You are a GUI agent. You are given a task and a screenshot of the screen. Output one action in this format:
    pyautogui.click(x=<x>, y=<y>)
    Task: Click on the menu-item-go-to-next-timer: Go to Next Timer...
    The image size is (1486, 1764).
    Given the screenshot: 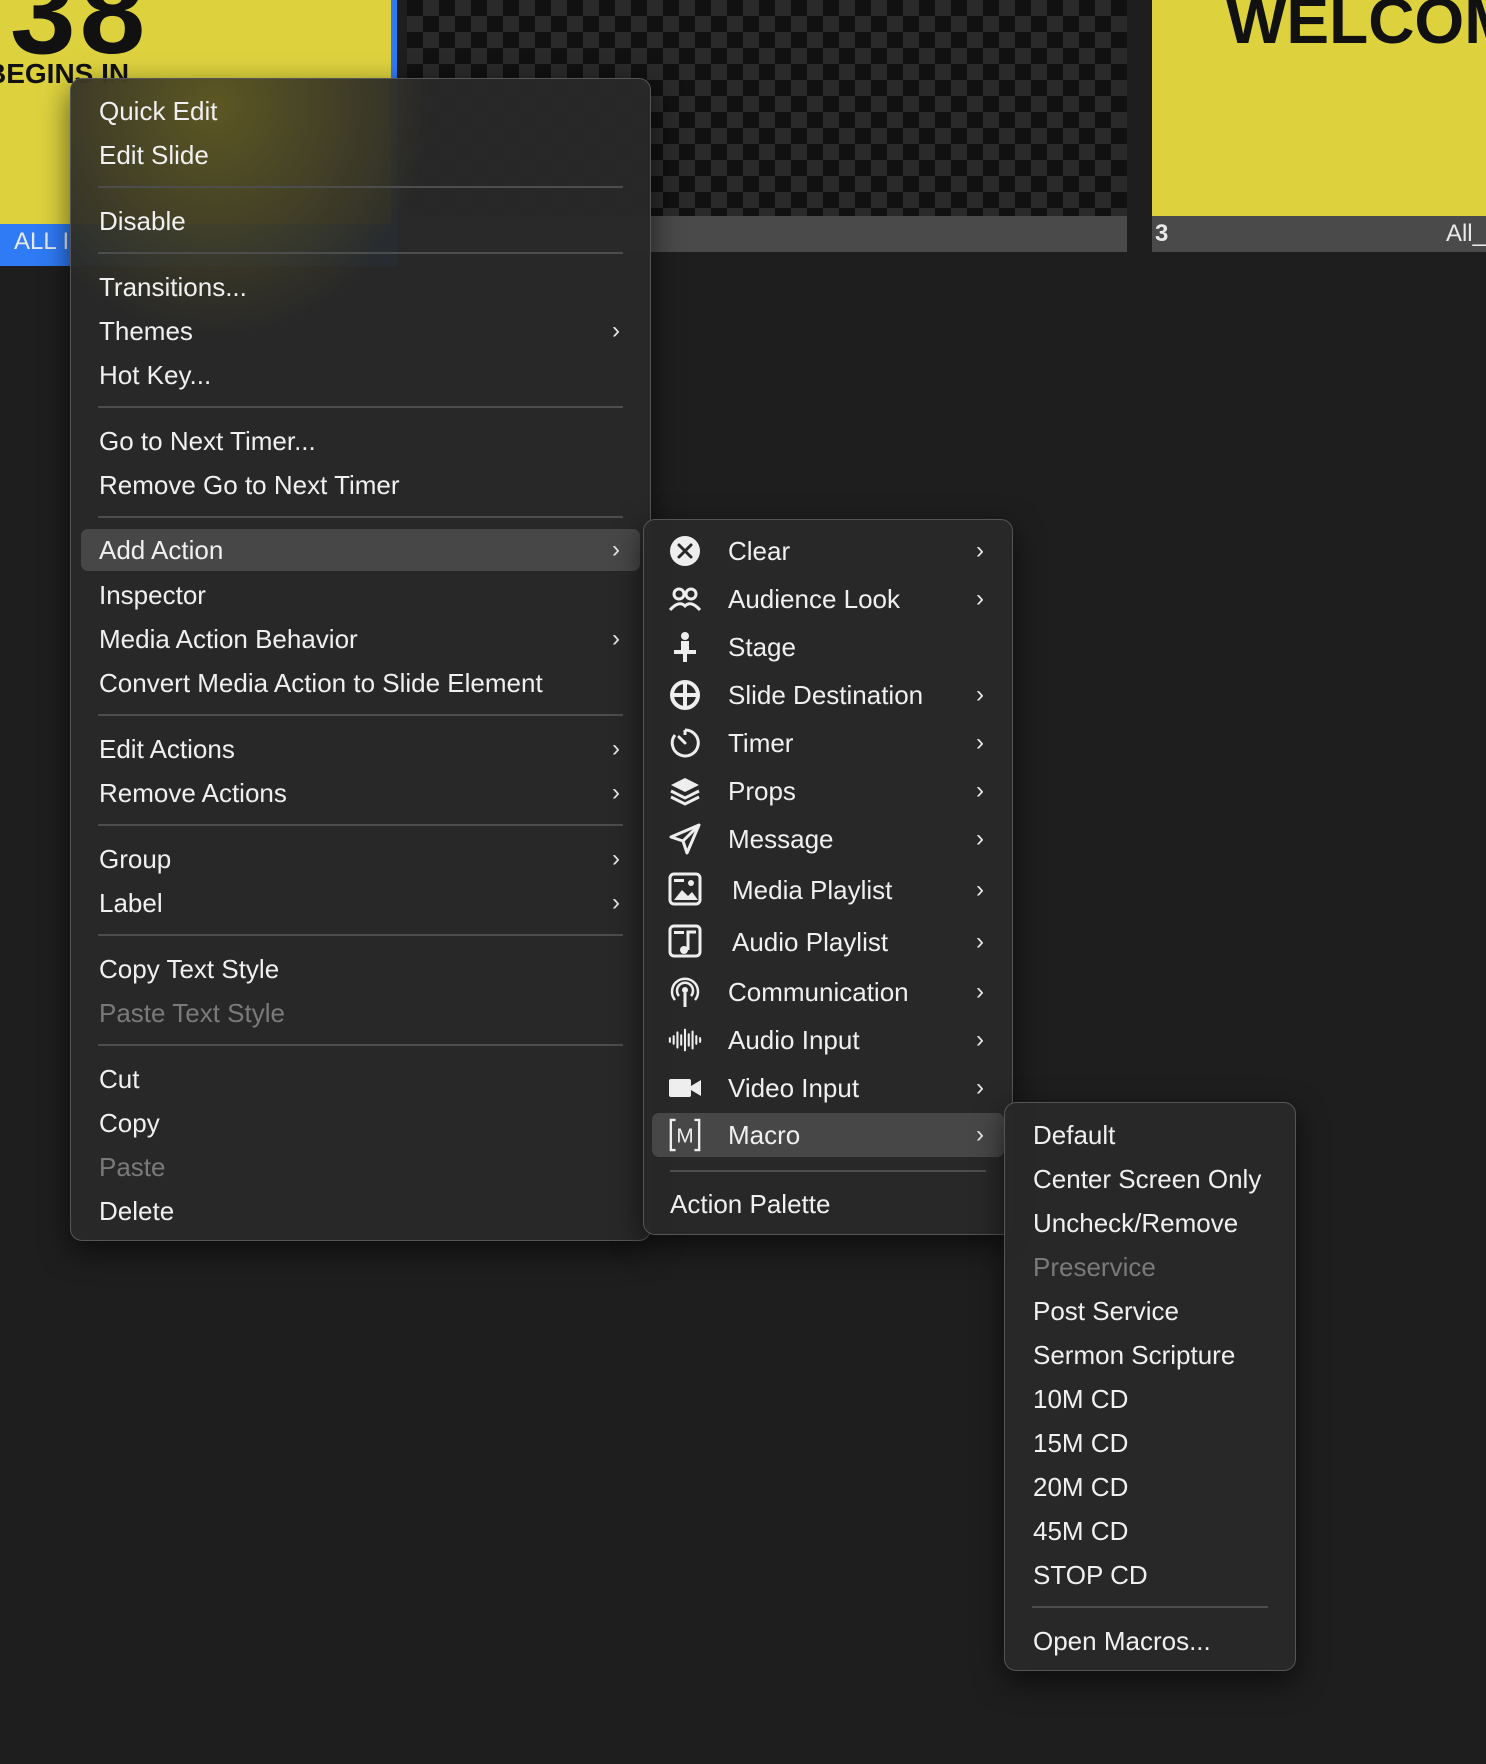 What is the action you would take?
    pyautogui.click(x=360, y=441)
    